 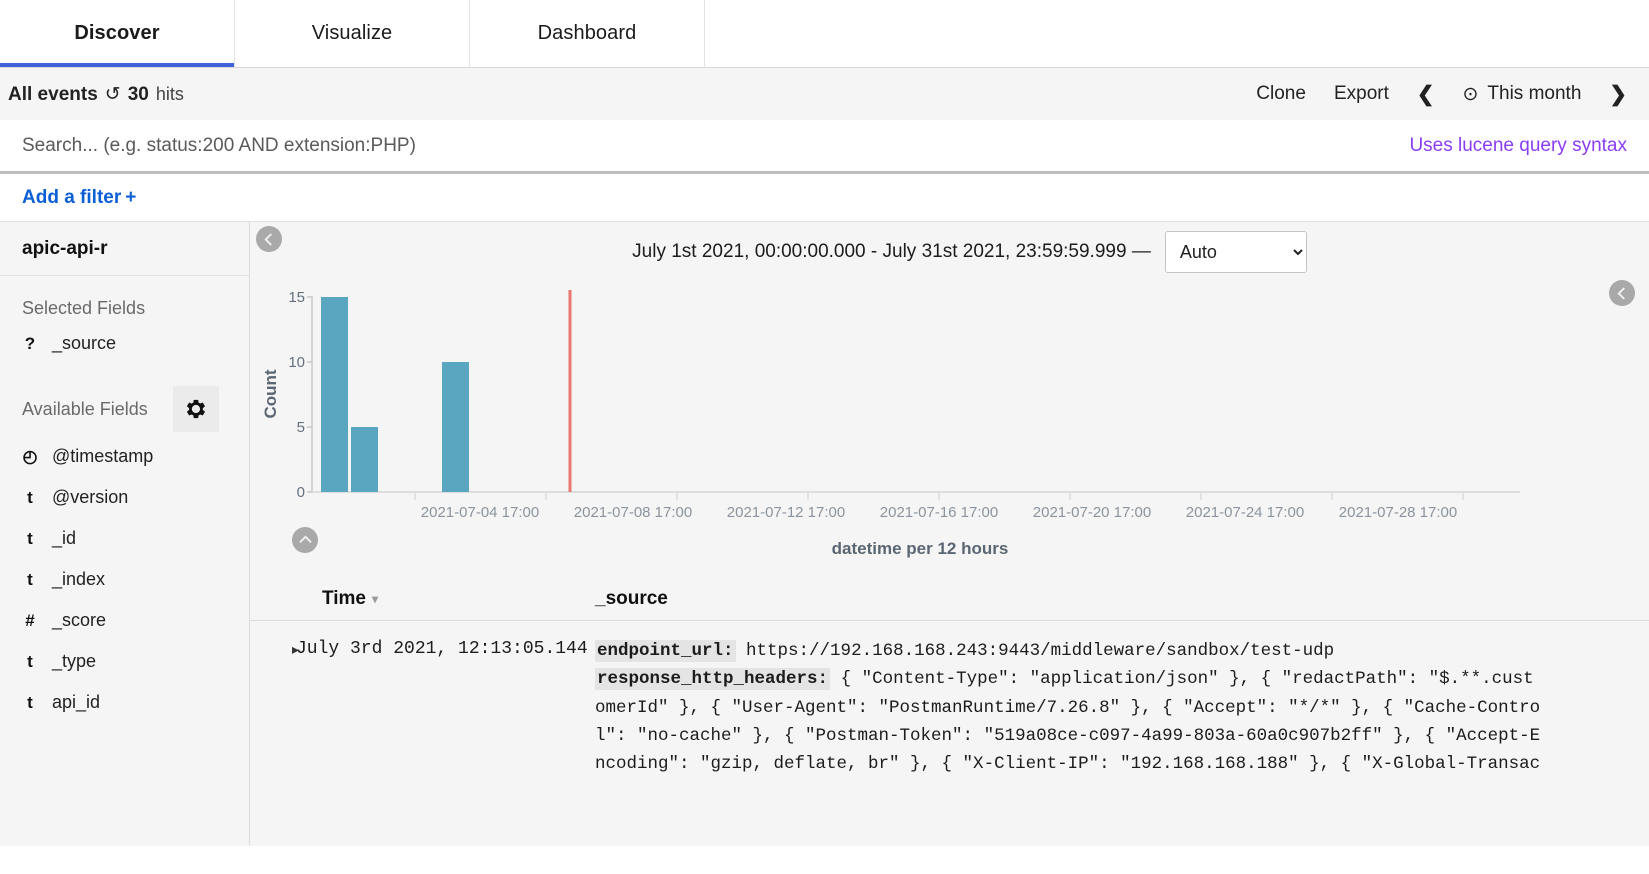 What do you see at coordinates (1426, 94) in the screenshot?
I see `time-prev-icon: ❮` at bounding box center [1426, 94].